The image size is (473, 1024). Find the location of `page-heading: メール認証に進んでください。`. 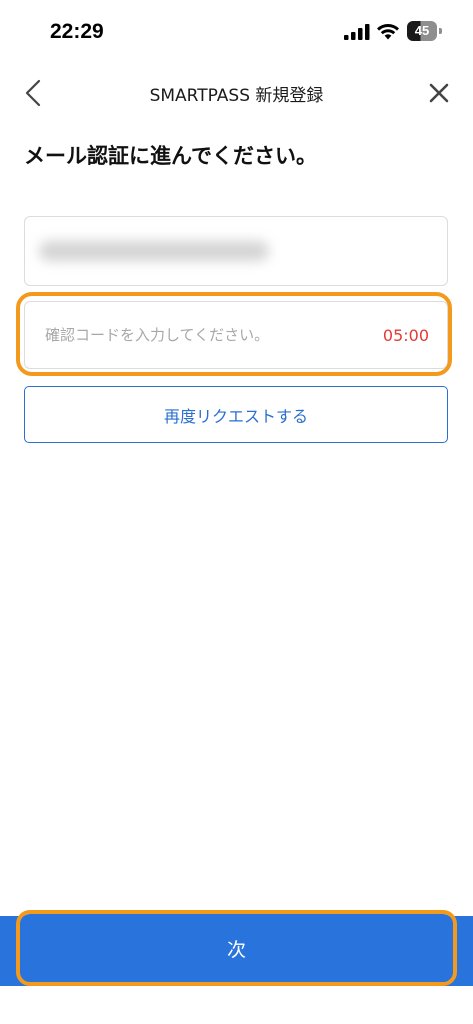

page-heading: メール認証に進んでください。 is located at coordinates (170, 156).